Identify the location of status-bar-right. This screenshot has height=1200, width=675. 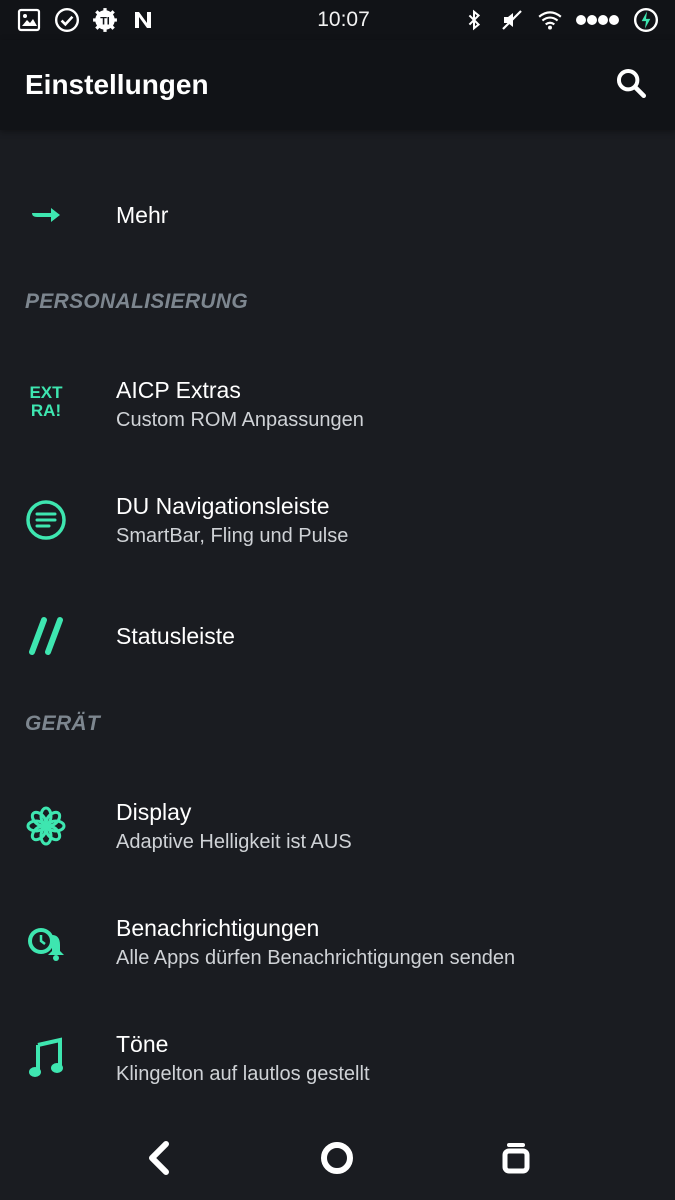
(560, 20).